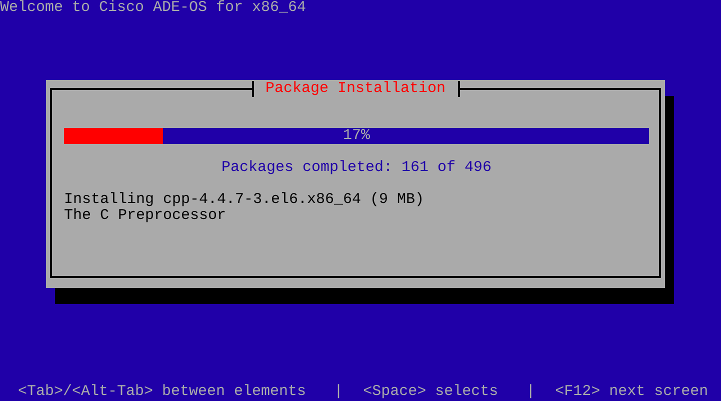  I want to click on key-hint: <F12> next screen, so click(631, 392).